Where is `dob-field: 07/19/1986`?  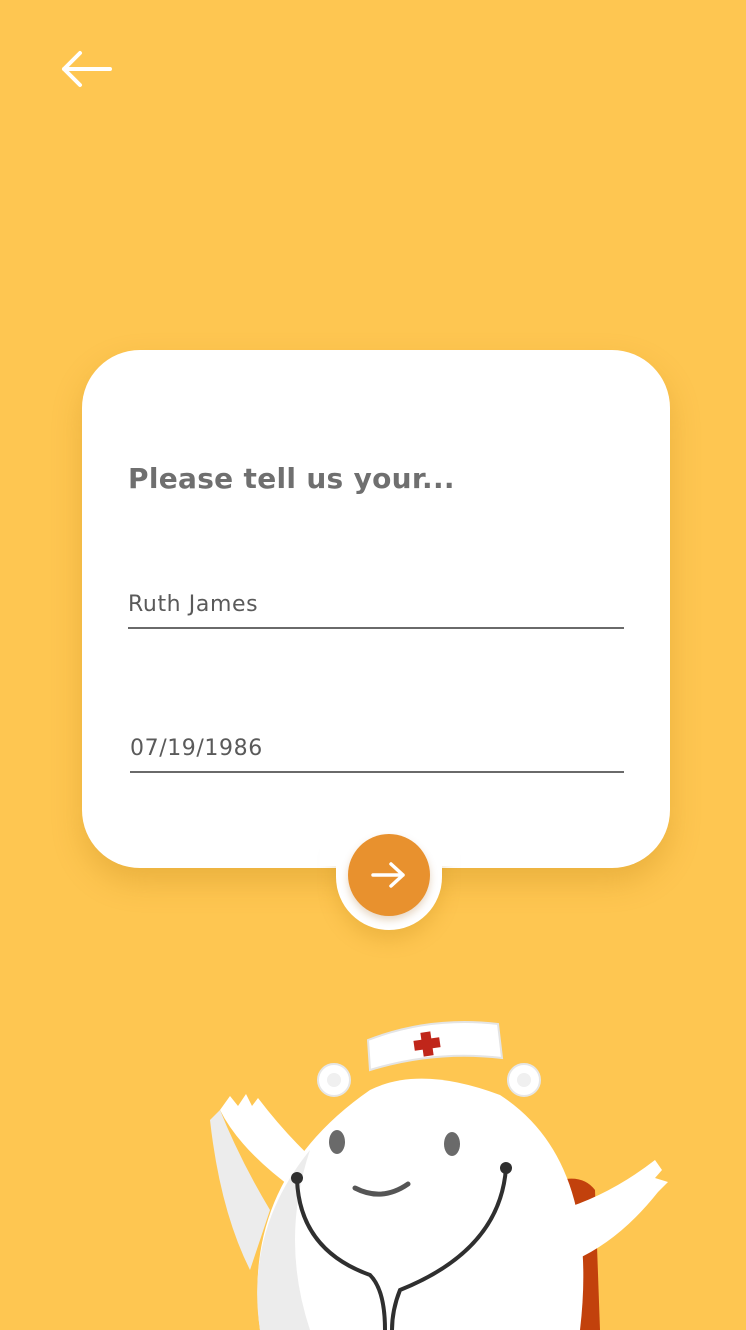 dob-field: 07/19/1986 is located at coordinates (377, 754).